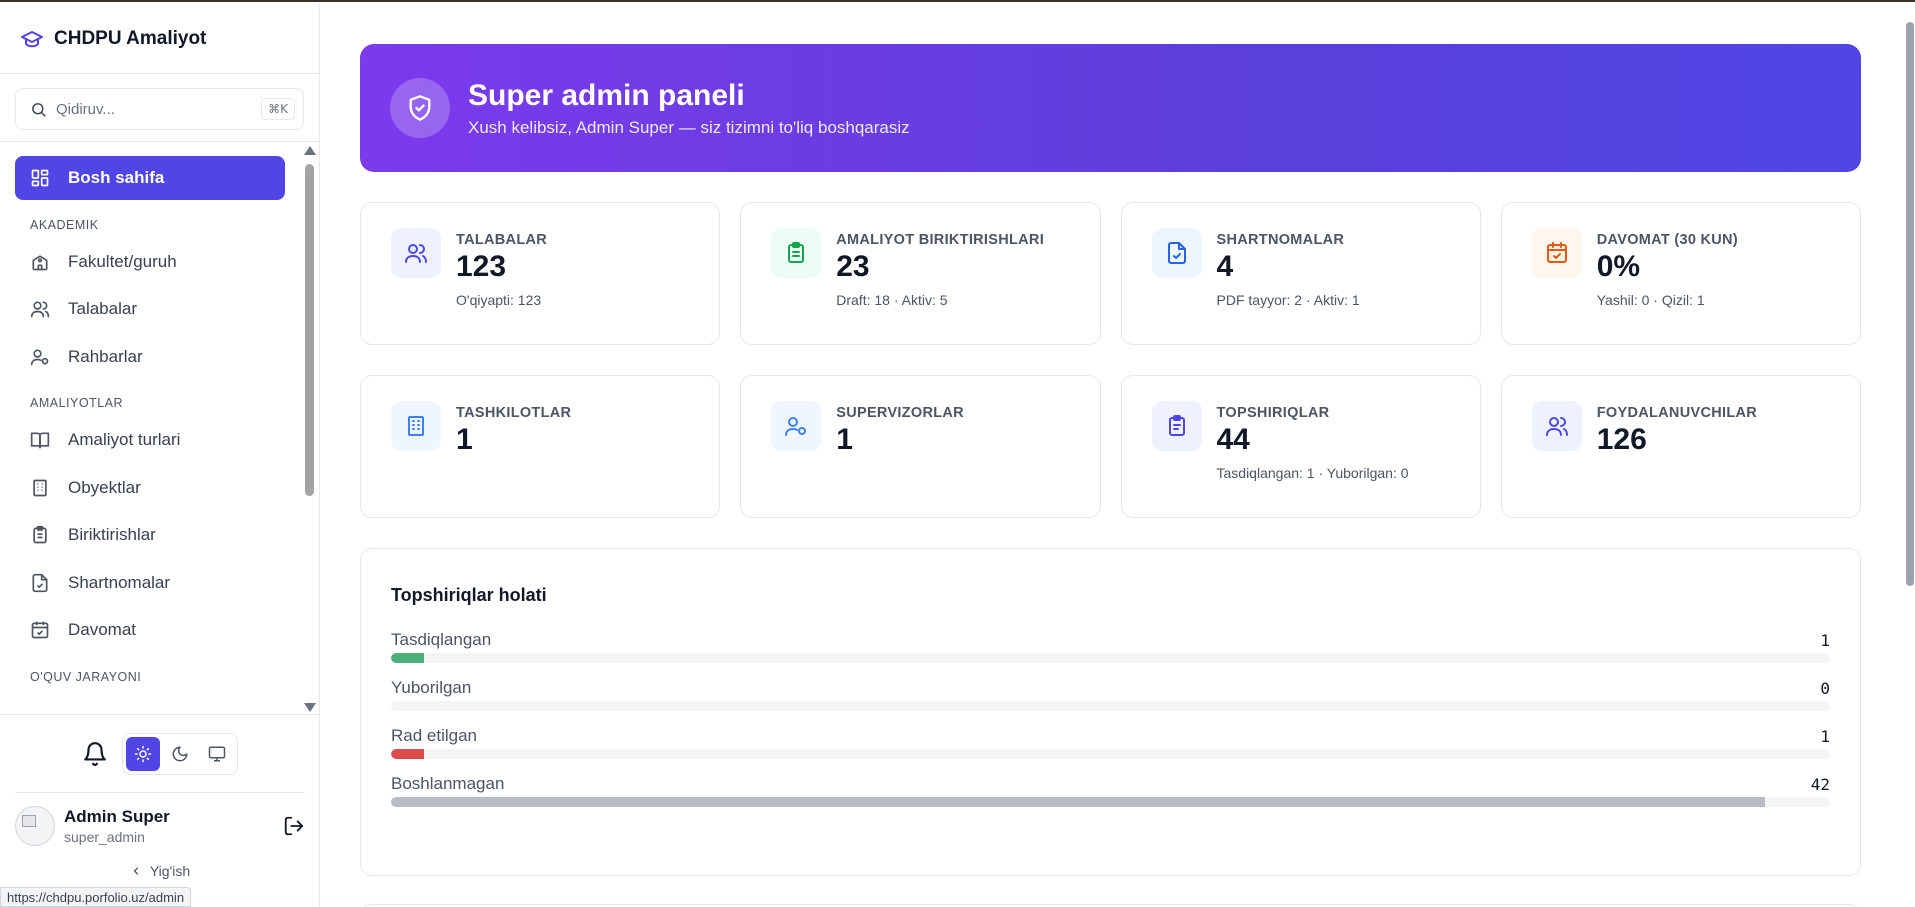 The height and width of the screenshot is (907, 1915). What do you see at coordinates (104, 837) in the screenshot?
I see `user-login: super_admin` at bounding box center [104, 837].